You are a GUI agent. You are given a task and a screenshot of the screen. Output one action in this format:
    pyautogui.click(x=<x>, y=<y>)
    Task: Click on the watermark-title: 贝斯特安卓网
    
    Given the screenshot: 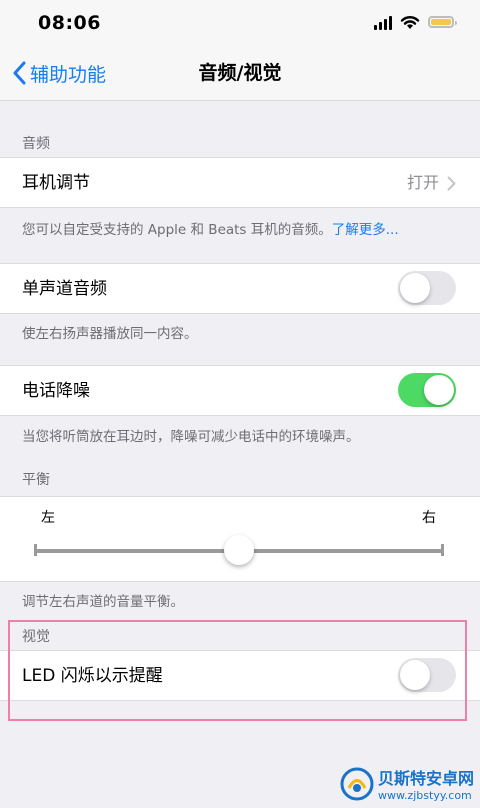 What is the action you would take?
    pyautogui.click(x=425, y=778)
    